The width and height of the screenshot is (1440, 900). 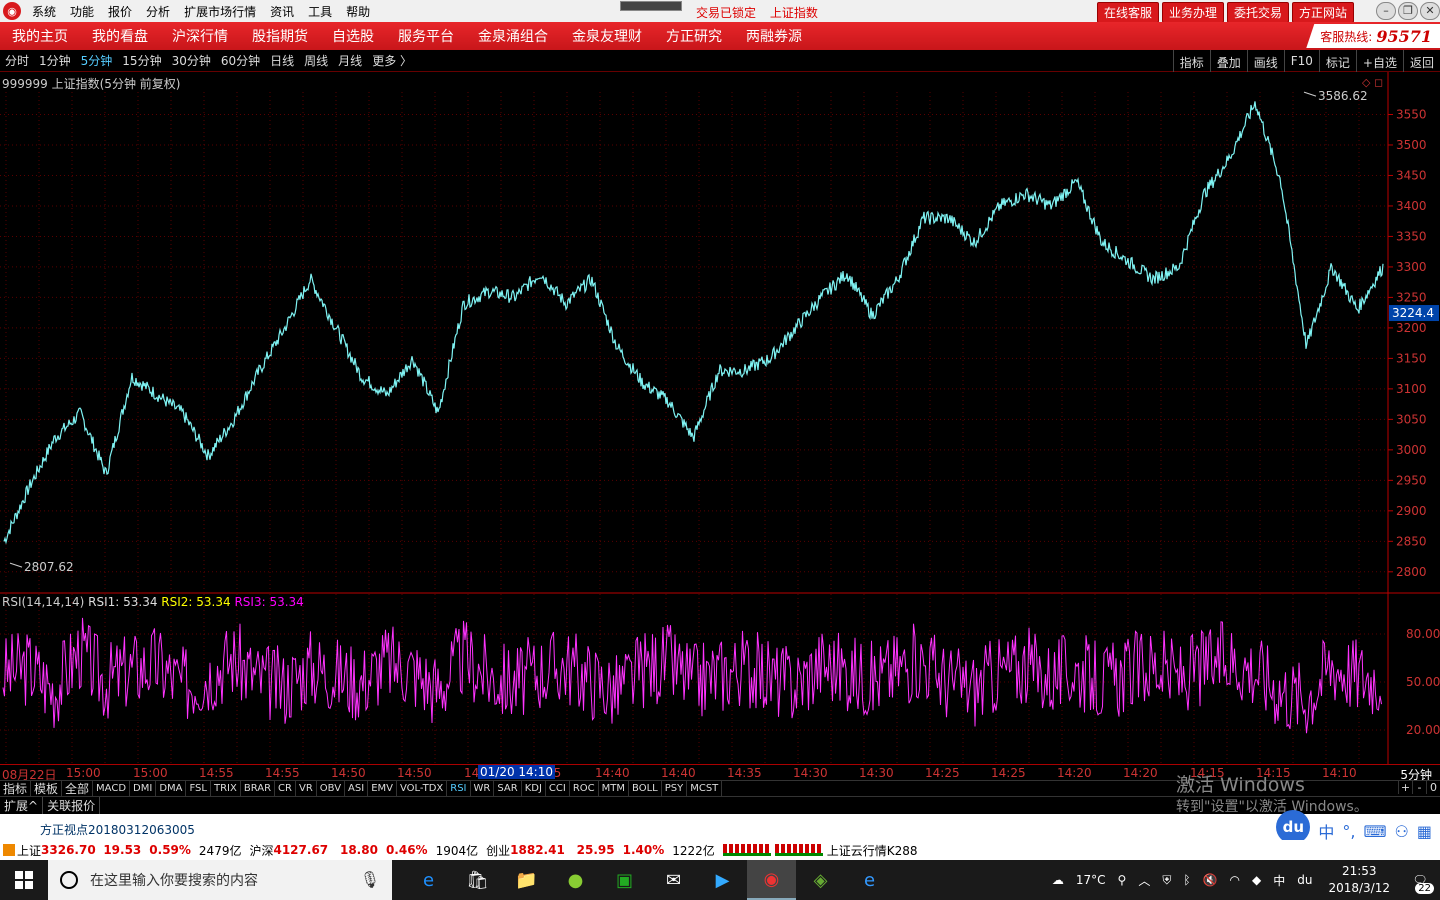 I want to click on menu-item-function: 功能, so click(x=82, y=11).